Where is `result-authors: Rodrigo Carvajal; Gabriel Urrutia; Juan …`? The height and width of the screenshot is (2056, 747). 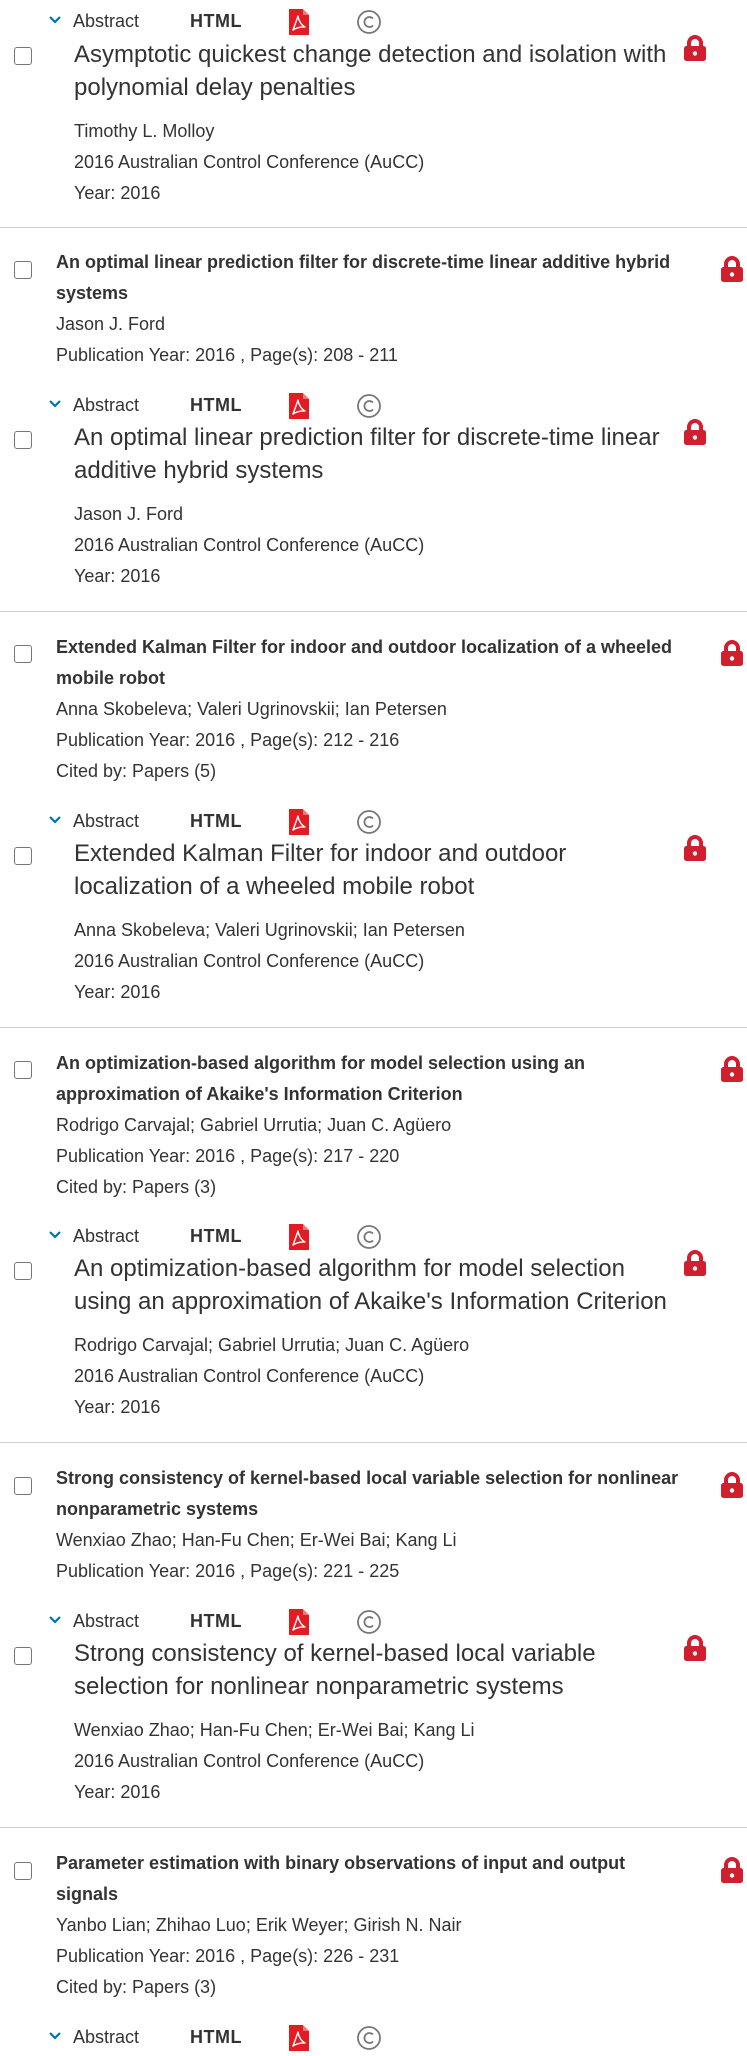 result-authors: Rodrigo Carvajal; Gabriel Urrutia; Juan … is located at coordinates (372, 1125).